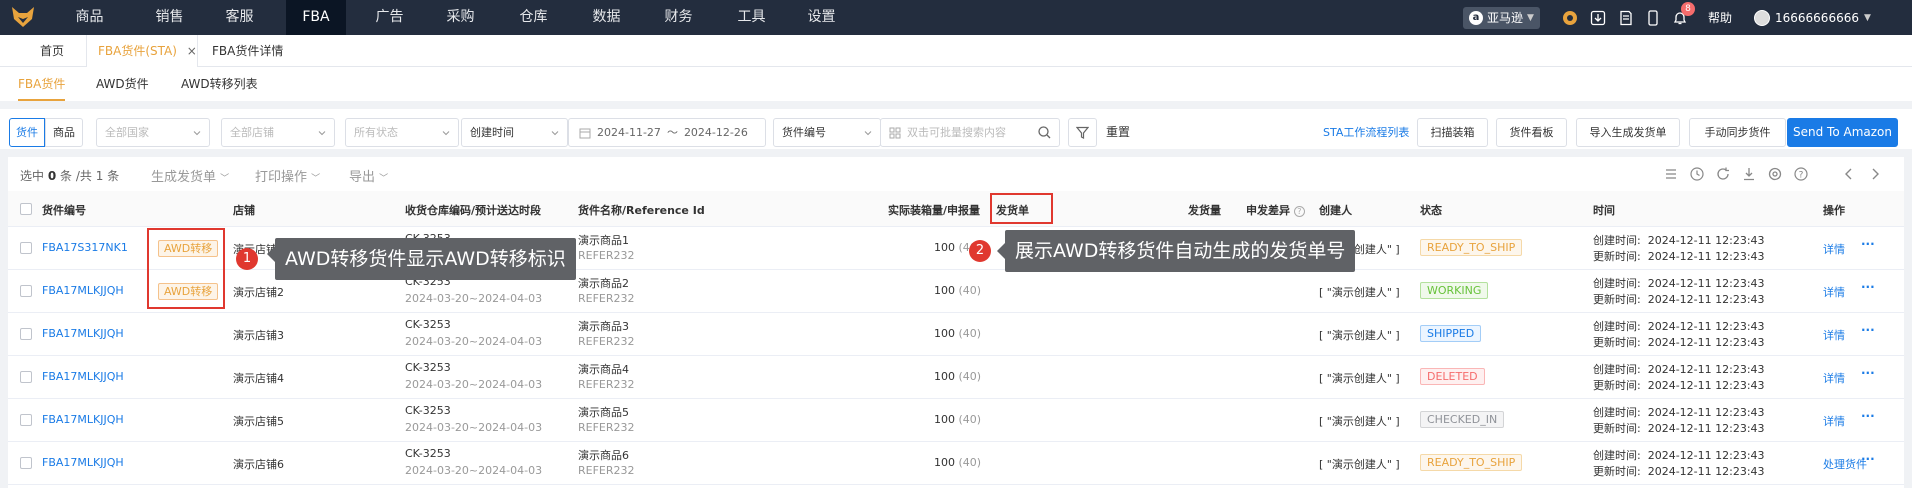  What do you see at coordinates (27, 132) in the screenshot?
I see `toggle-shipment: 货件` at bounding box center [27, 132].